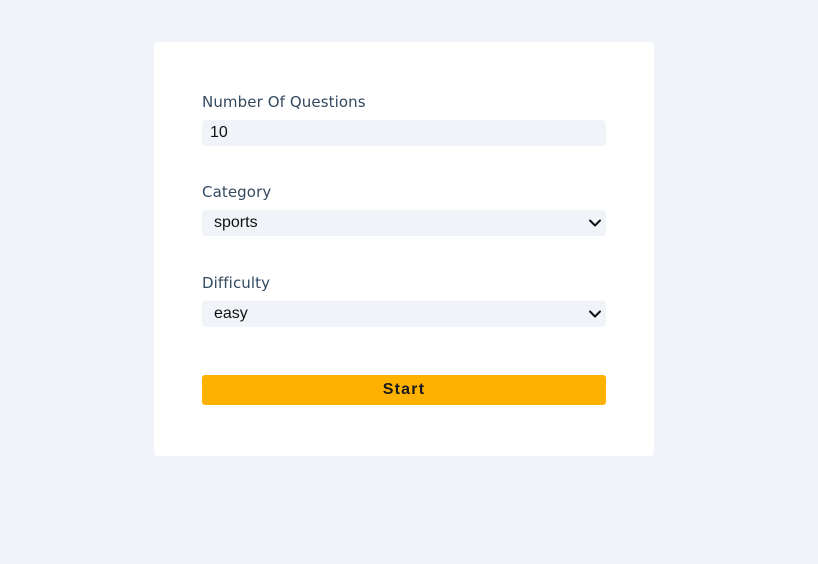 The width and height of the screenshot is (818, 564). I want to click on questions-field: Number Of Questions 10, so click(404, 119).